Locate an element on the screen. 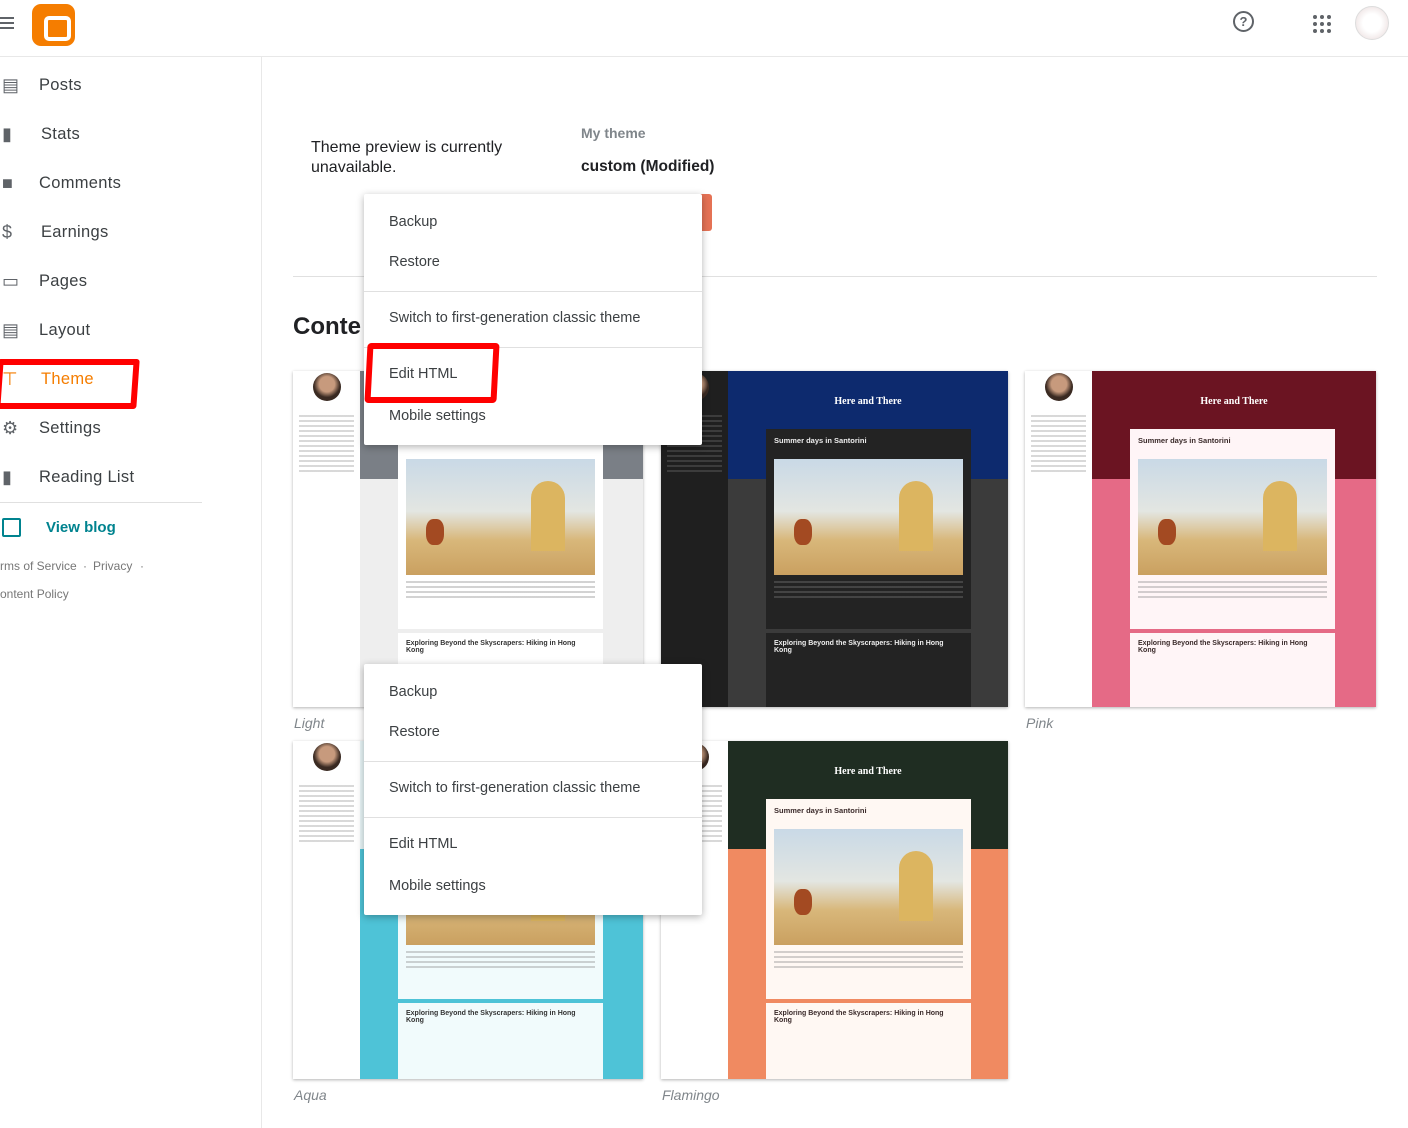 This screenshot has height=1128, width=1408. sidebar-item-stats: ▮ Stats is located at coordinates (125, 134).